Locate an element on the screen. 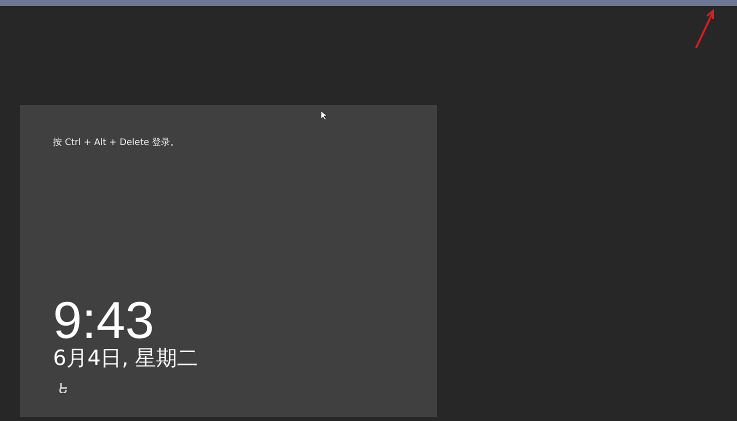  sign-in-prompt: 按 Ctrl + Alt + Delete 登录。 is located at coordinates (116, 142).